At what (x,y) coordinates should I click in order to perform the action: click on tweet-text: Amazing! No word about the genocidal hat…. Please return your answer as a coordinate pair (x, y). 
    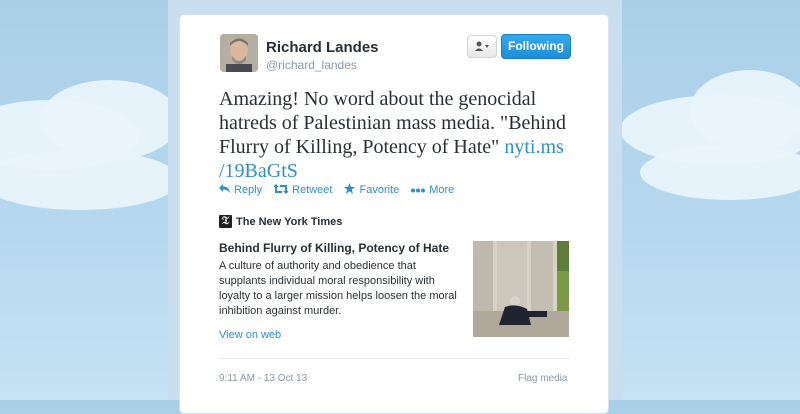
    Looking at the image, I should click on (404, 135).